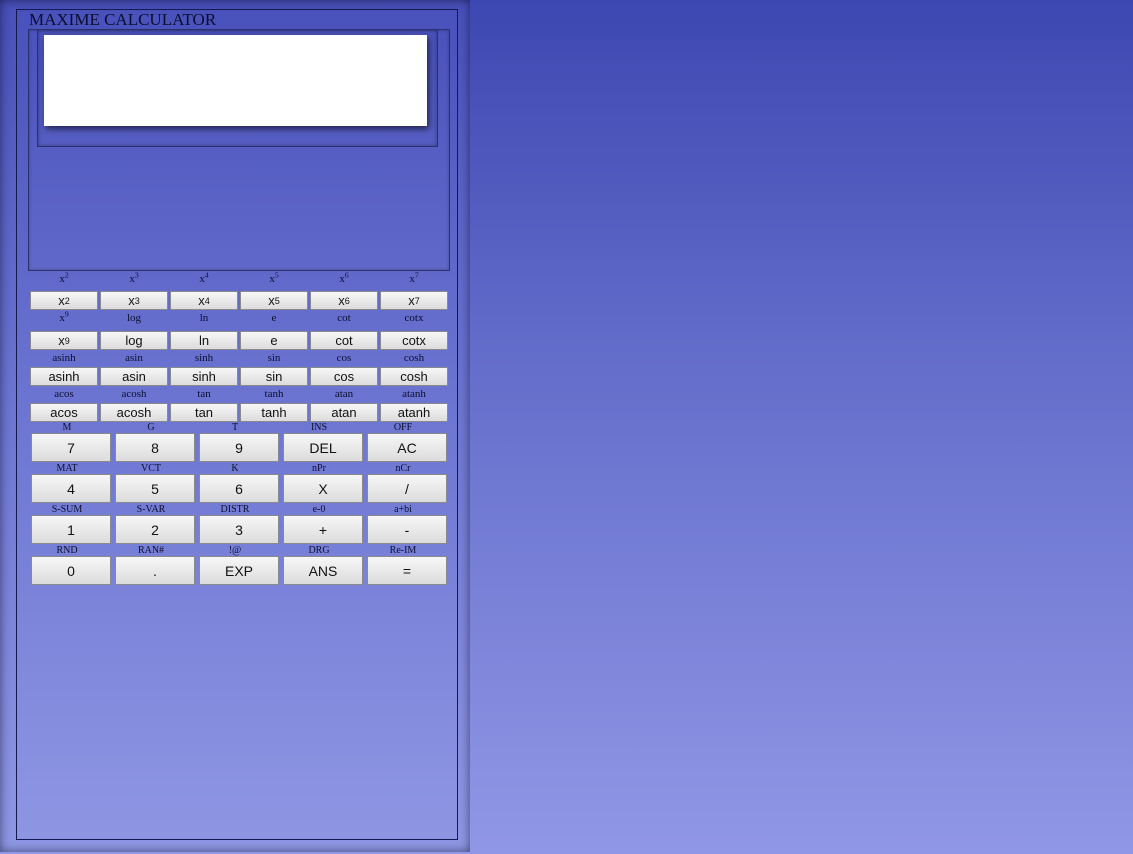 The height and width of the screenshot is (854, 1133). Describe the element at coordinates (204, 394) in the screenshot. I see `shift-label-tan: tan` at that location.